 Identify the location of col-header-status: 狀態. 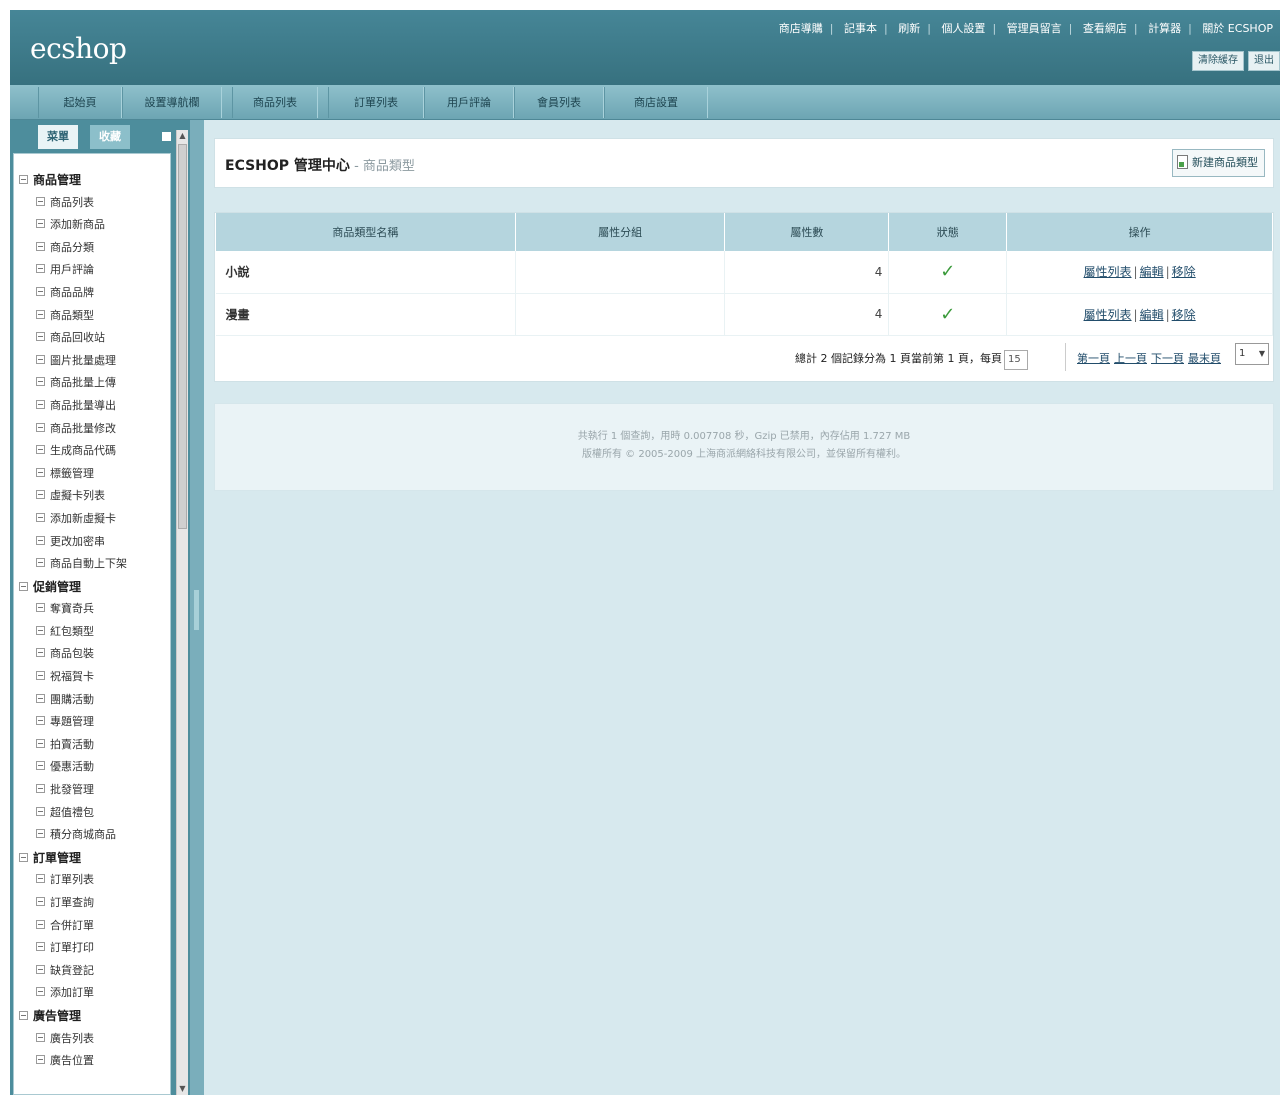
(948, 232).